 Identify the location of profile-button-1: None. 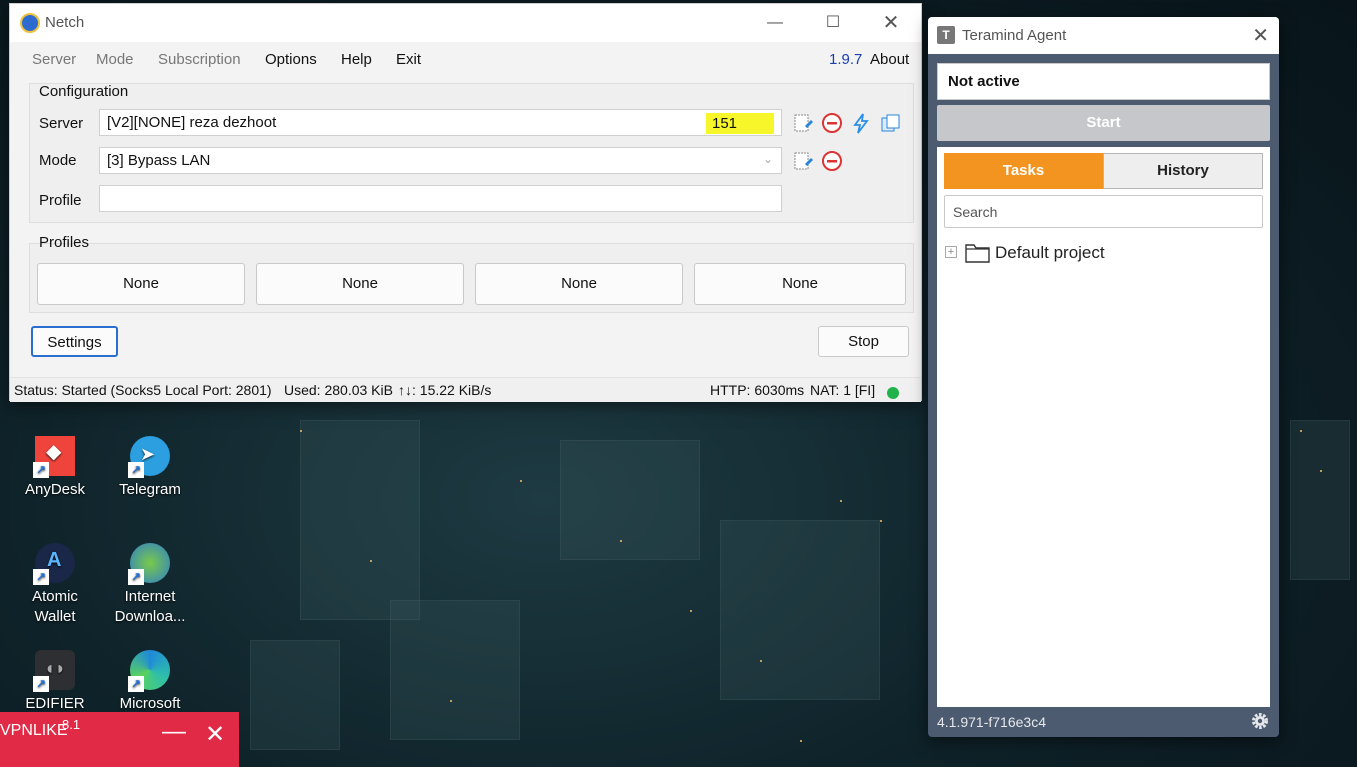
(141, 284).